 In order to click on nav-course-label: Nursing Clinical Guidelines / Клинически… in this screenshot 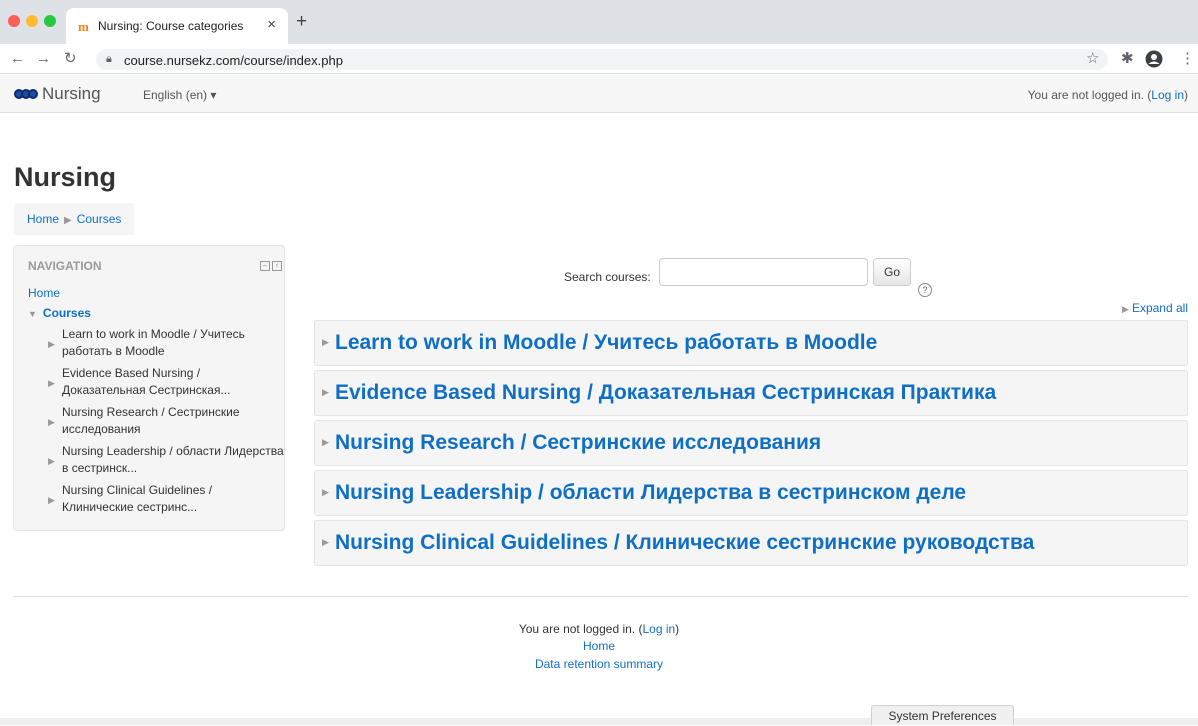, I will do `click(137, 498)`.